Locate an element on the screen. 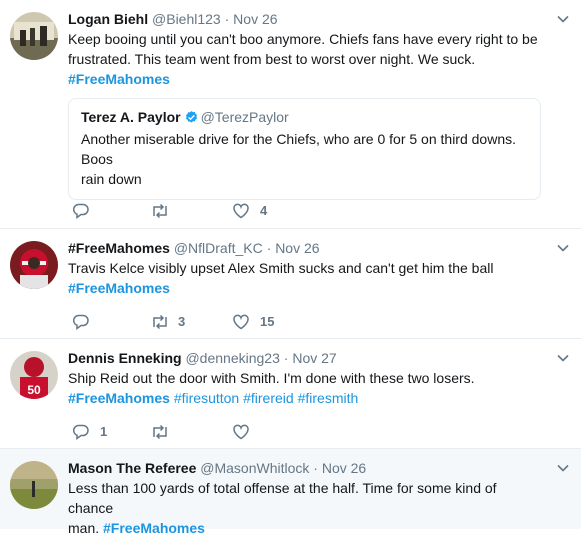 The width and height of the screenshot is (581, 538). display-name: Dennis Enneking is located at coordinates (125, 358).